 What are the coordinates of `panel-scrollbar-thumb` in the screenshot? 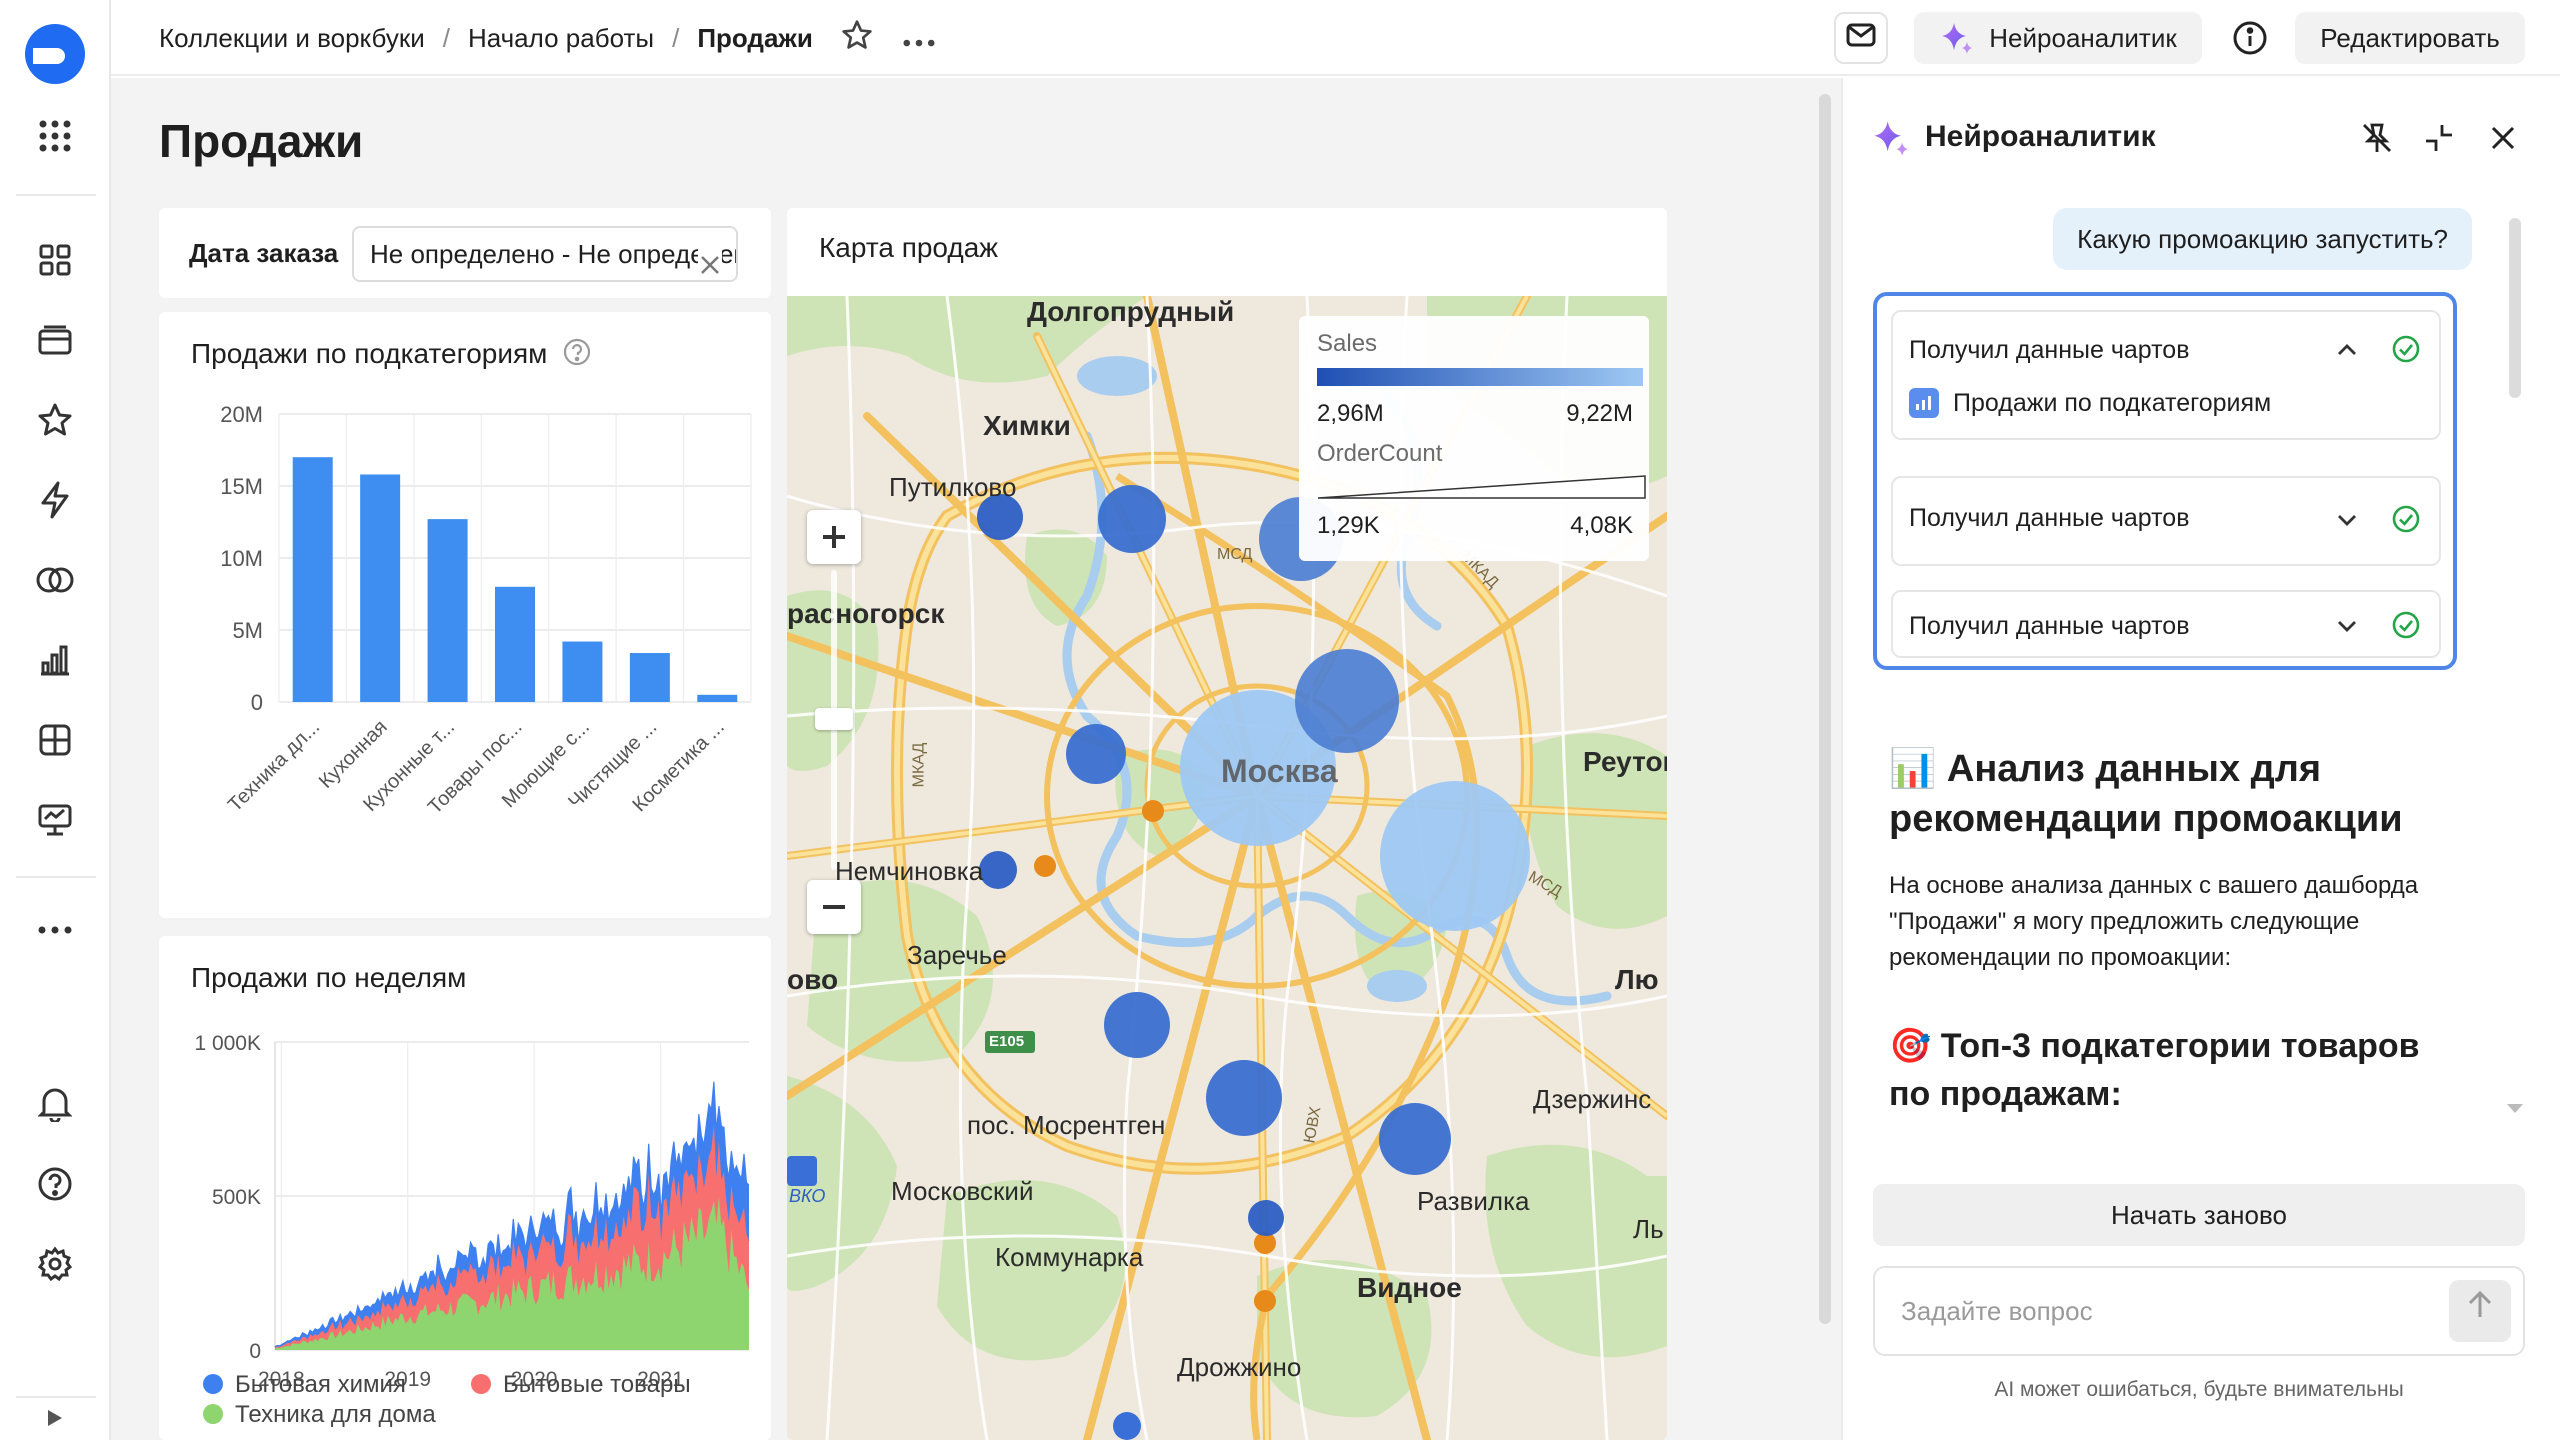 It's located at (2515, 308).